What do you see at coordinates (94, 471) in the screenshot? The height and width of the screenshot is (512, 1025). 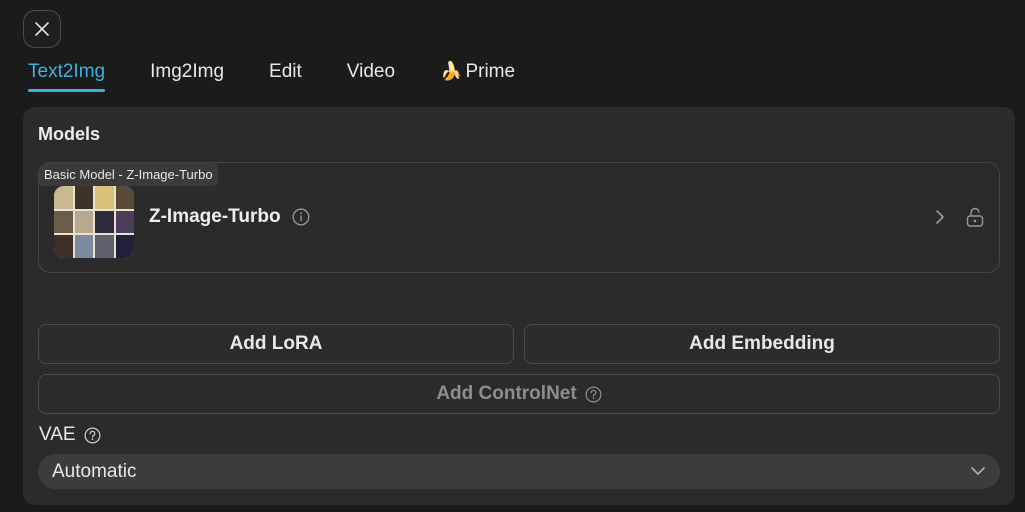 I see `vae-selected-value: Automatic` at bounding box center [94, 471].